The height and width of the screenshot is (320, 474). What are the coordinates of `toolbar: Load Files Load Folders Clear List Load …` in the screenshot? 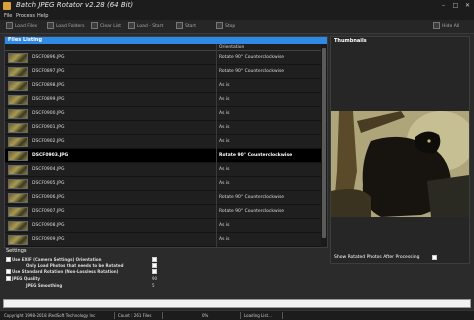 It's located at (237, 27).